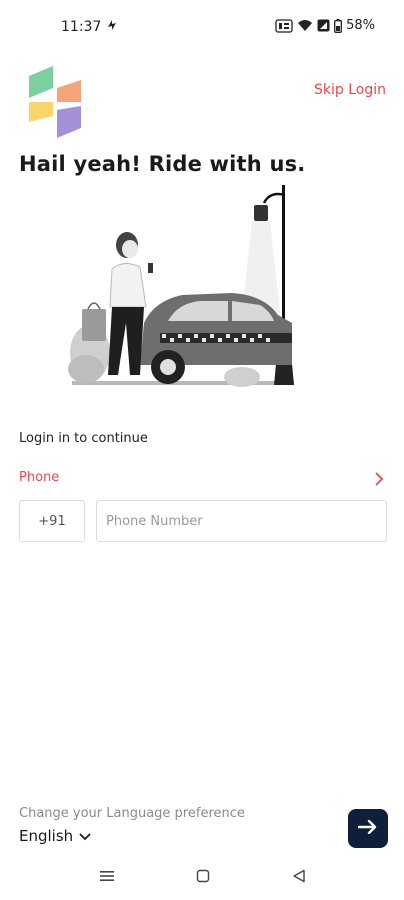 This screenshot has height=900, width=404. Describe the element at coordinates (107, 877) in the screenshot. I see `menu-icon` at that location.